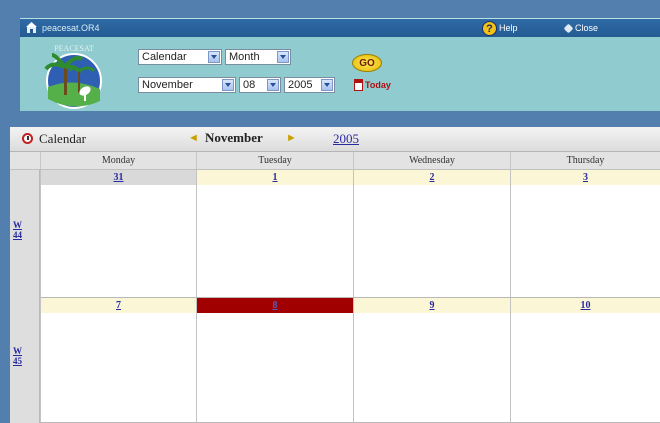 The image size is (660, 423). What do you see at coordinates (431, 234) in the screenshot?
I see `day-cell: 2` at bounding box center [431, 234].